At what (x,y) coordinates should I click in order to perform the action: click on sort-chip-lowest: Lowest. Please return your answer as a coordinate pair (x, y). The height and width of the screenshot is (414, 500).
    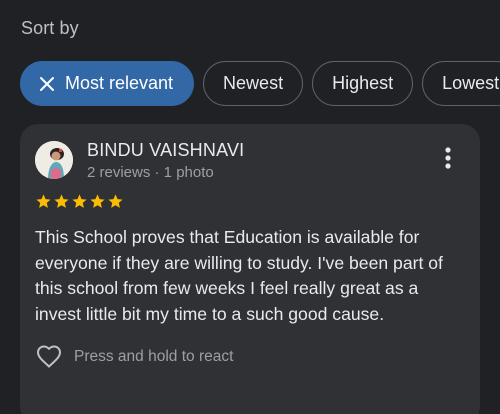
    Looking at the image, I should click on (461, 83).